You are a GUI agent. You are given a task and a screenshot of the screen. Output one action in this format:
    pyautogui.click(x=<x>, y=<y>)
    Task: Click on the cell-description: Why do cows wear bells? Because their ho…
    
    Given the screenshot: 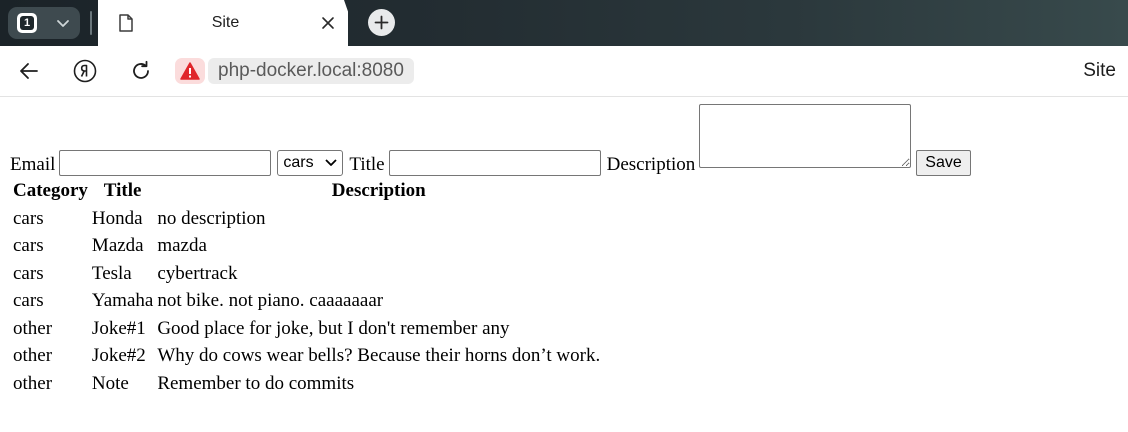 What is the action you would take?
    pyautogui.click(x=379, y=355)
    